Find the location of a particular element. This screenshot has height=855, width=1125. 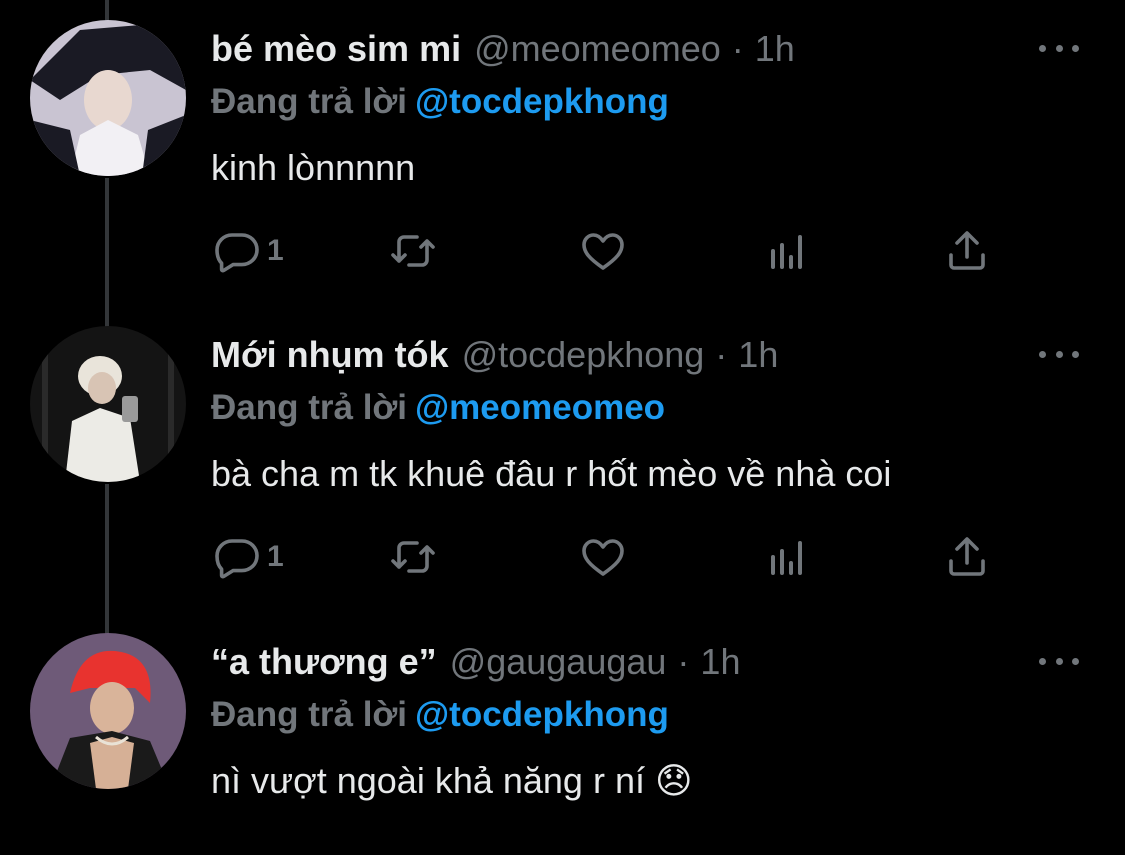

tweet-header: Mới nhụm tók @tocdepkhong · 1h is located at coordinates (653, 355).